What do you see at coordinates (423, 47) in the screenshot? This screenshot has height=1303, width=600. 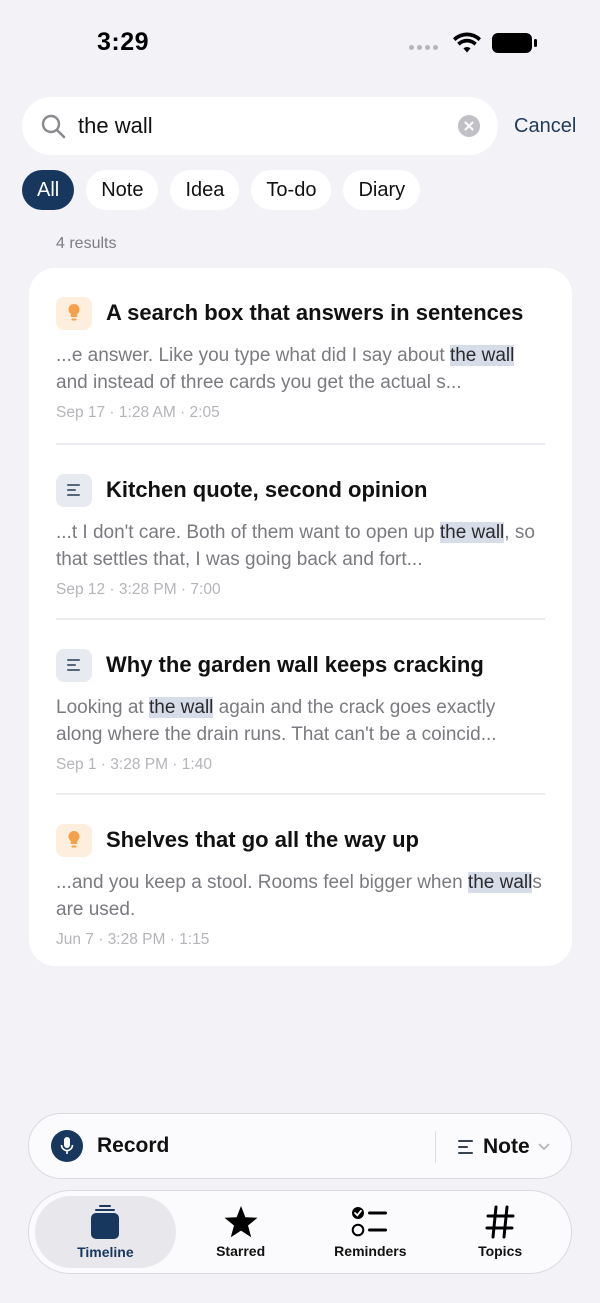 I see `signal-icon` at bounding box center [423, 47].